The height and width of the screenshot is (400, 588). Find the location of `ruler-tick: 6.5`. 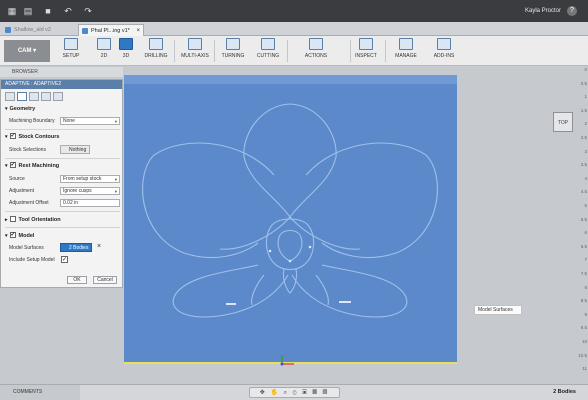

ruler-tick: 6.5 is located at coordinates (583, 246).